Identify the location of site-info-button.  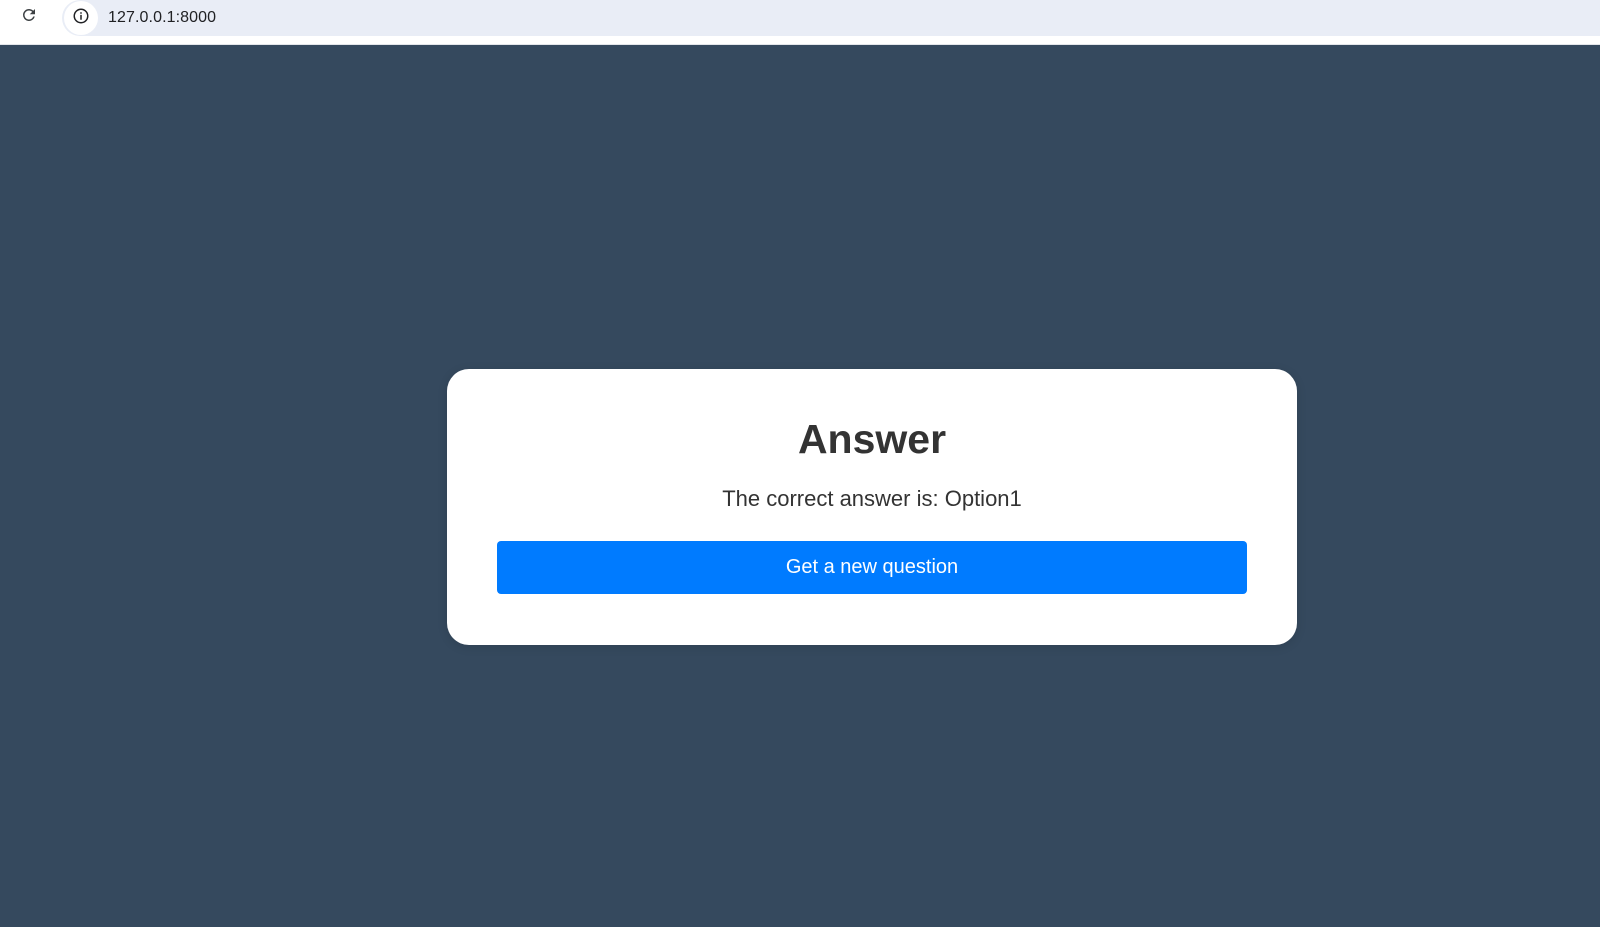
(81, 18).